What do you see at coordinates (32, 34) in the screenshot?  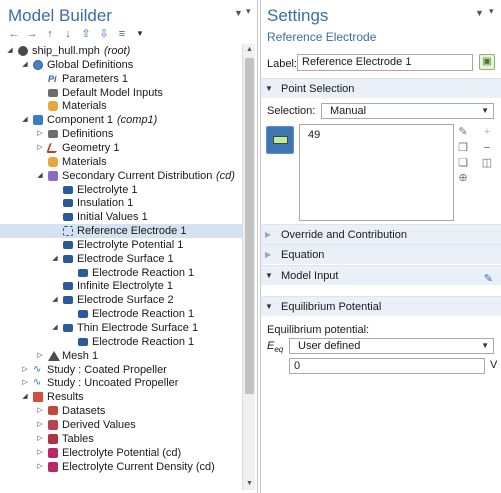 I see `forward-icon: →` at bounding box center [32, 34].